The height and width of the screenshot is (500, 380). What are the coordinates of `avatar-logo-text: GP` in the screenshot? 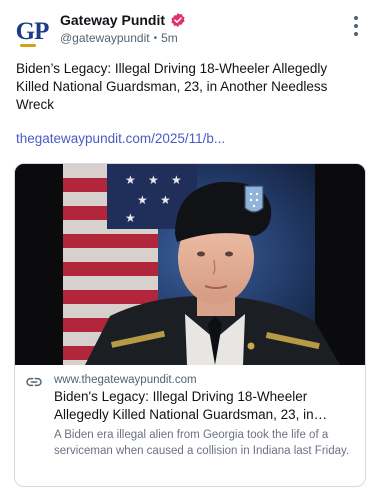 It's located at (32, 31).